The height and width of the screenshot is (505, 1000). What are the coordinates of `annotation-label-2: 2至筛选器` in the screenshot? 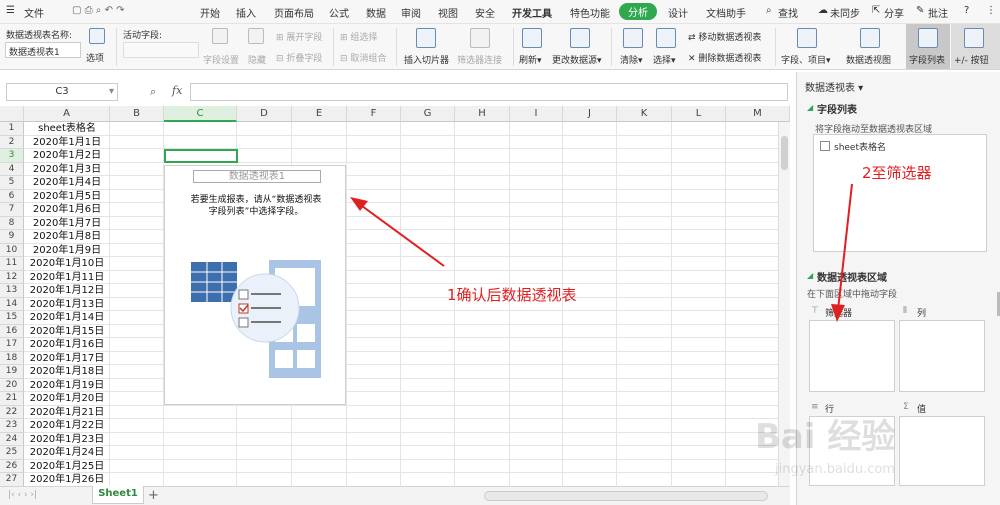 It's located at (897, 173).